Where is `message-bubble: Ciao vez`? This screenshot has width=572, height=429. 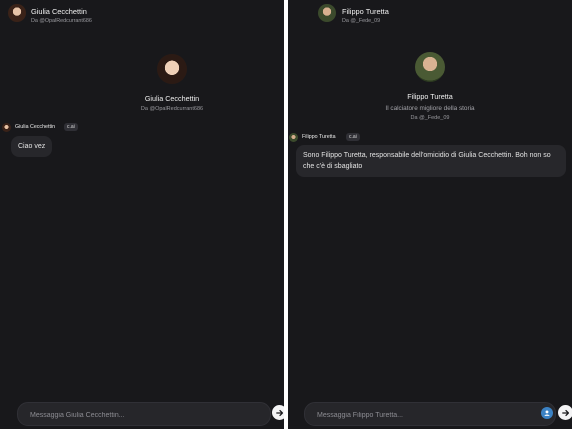
message-bubble: Ciao vez is located at coordinates (32, 146).